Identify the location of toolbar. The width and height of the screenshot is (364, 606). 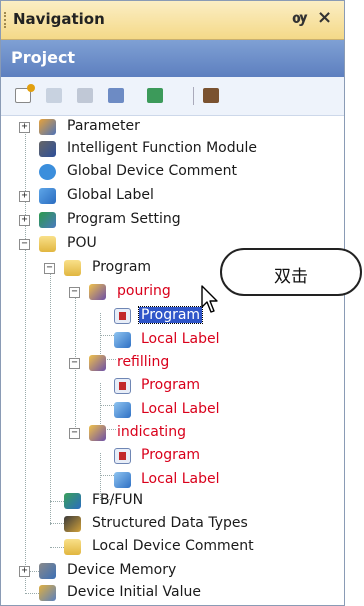
(172, 96).